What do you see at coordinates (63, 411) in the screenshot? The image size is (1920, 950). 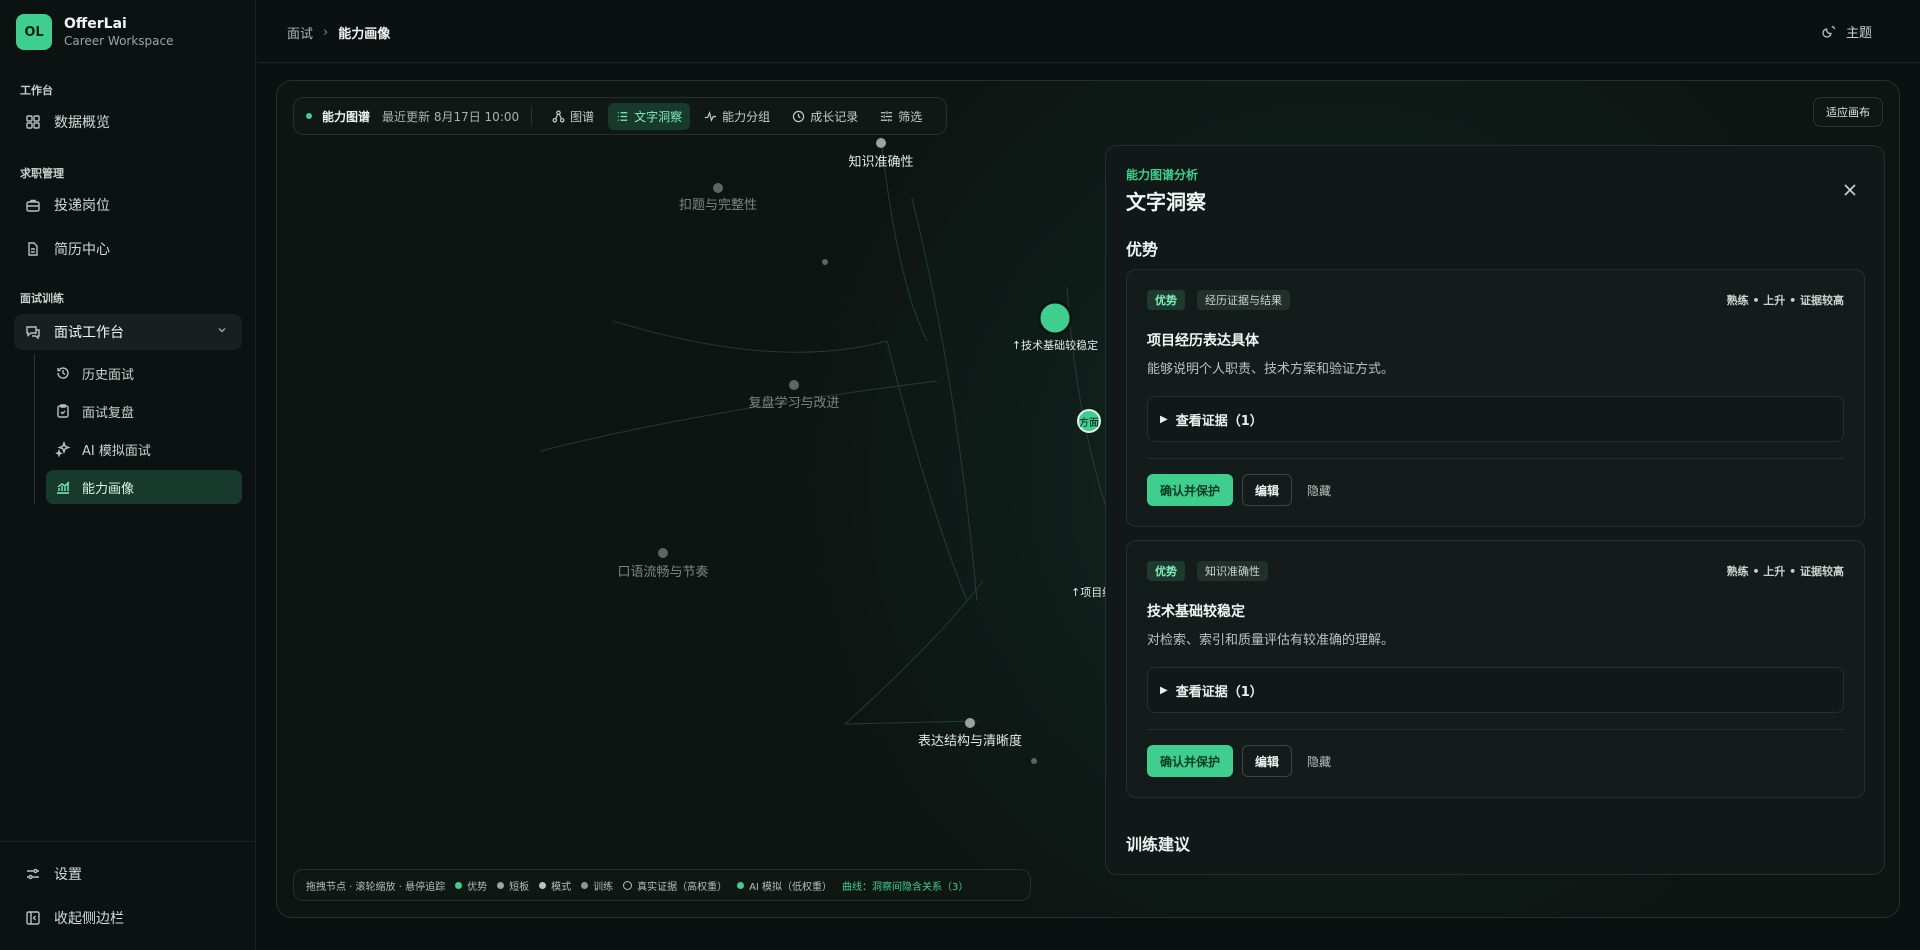 I see `clipboard-icon` at bounding box center [63, 411].